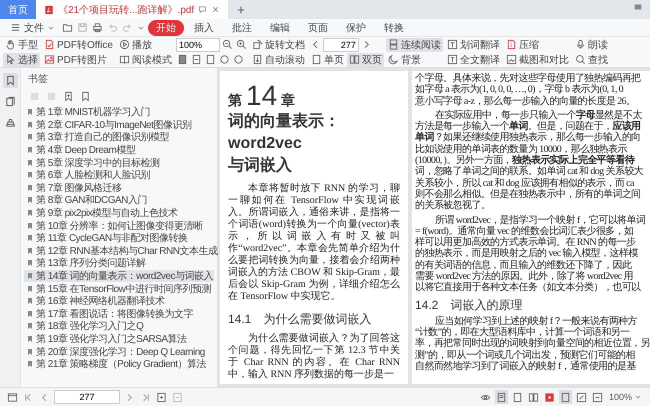  I want to click on text-line: 测”的，即从一个词或几个词出发，预测它们可能的相, so click(525, 355).